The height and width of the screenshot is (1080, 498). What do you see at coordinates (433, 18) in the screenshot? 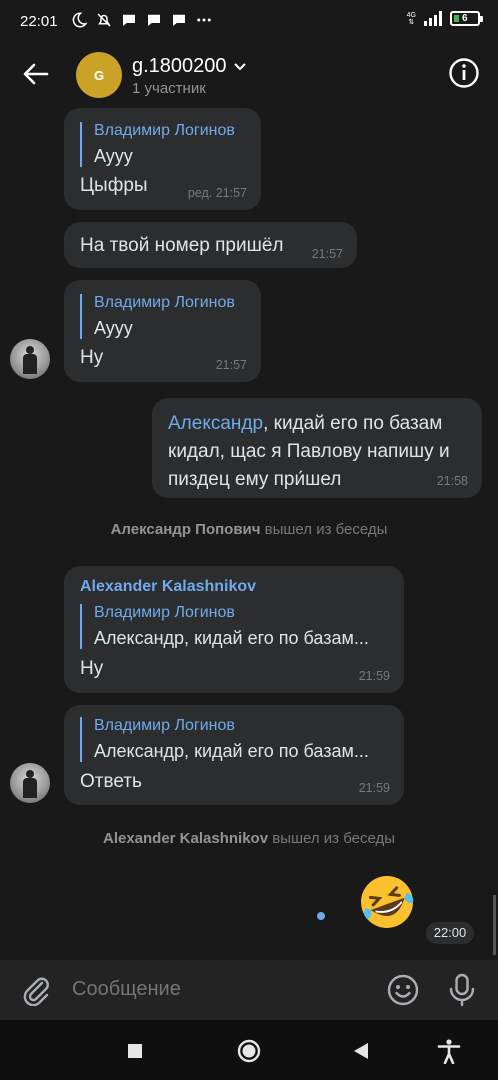
I see `signal-icon` at bounding box center [433, 18].